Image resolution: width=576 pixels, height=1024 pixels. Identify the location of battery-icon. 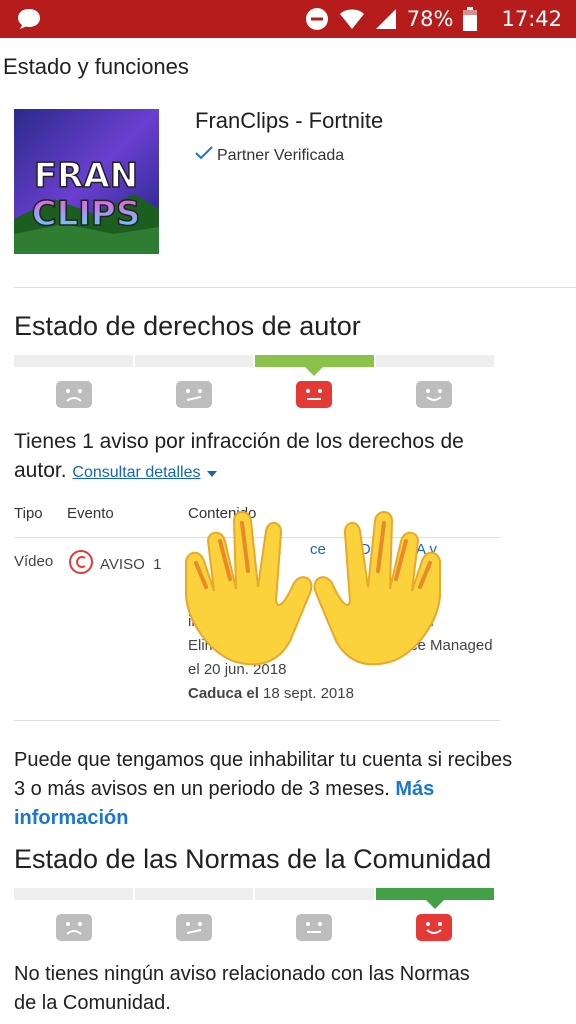
(470, 19).